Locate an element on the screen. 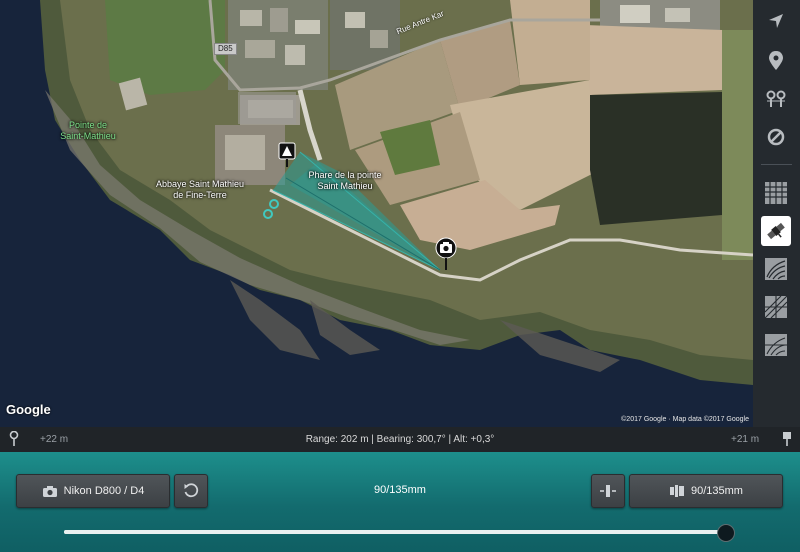  focal-slider-thumb is located at coordinates (726, 533).